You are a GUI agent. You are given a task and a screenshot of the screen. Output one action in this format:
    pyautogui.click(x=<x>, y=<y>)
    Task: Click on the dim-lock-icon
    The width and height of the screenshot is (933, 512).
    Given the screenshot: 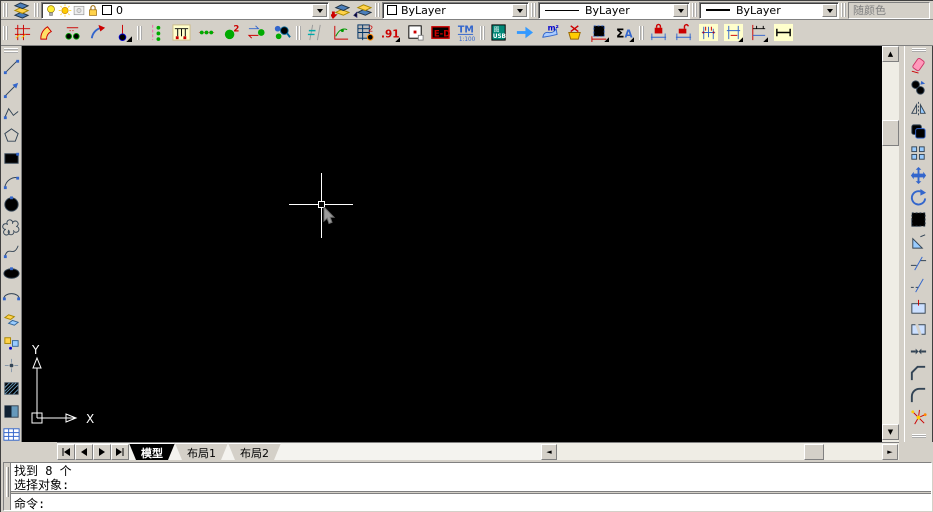 What is the action you would take?
    pyautogui.click(x=658, y=33)
    